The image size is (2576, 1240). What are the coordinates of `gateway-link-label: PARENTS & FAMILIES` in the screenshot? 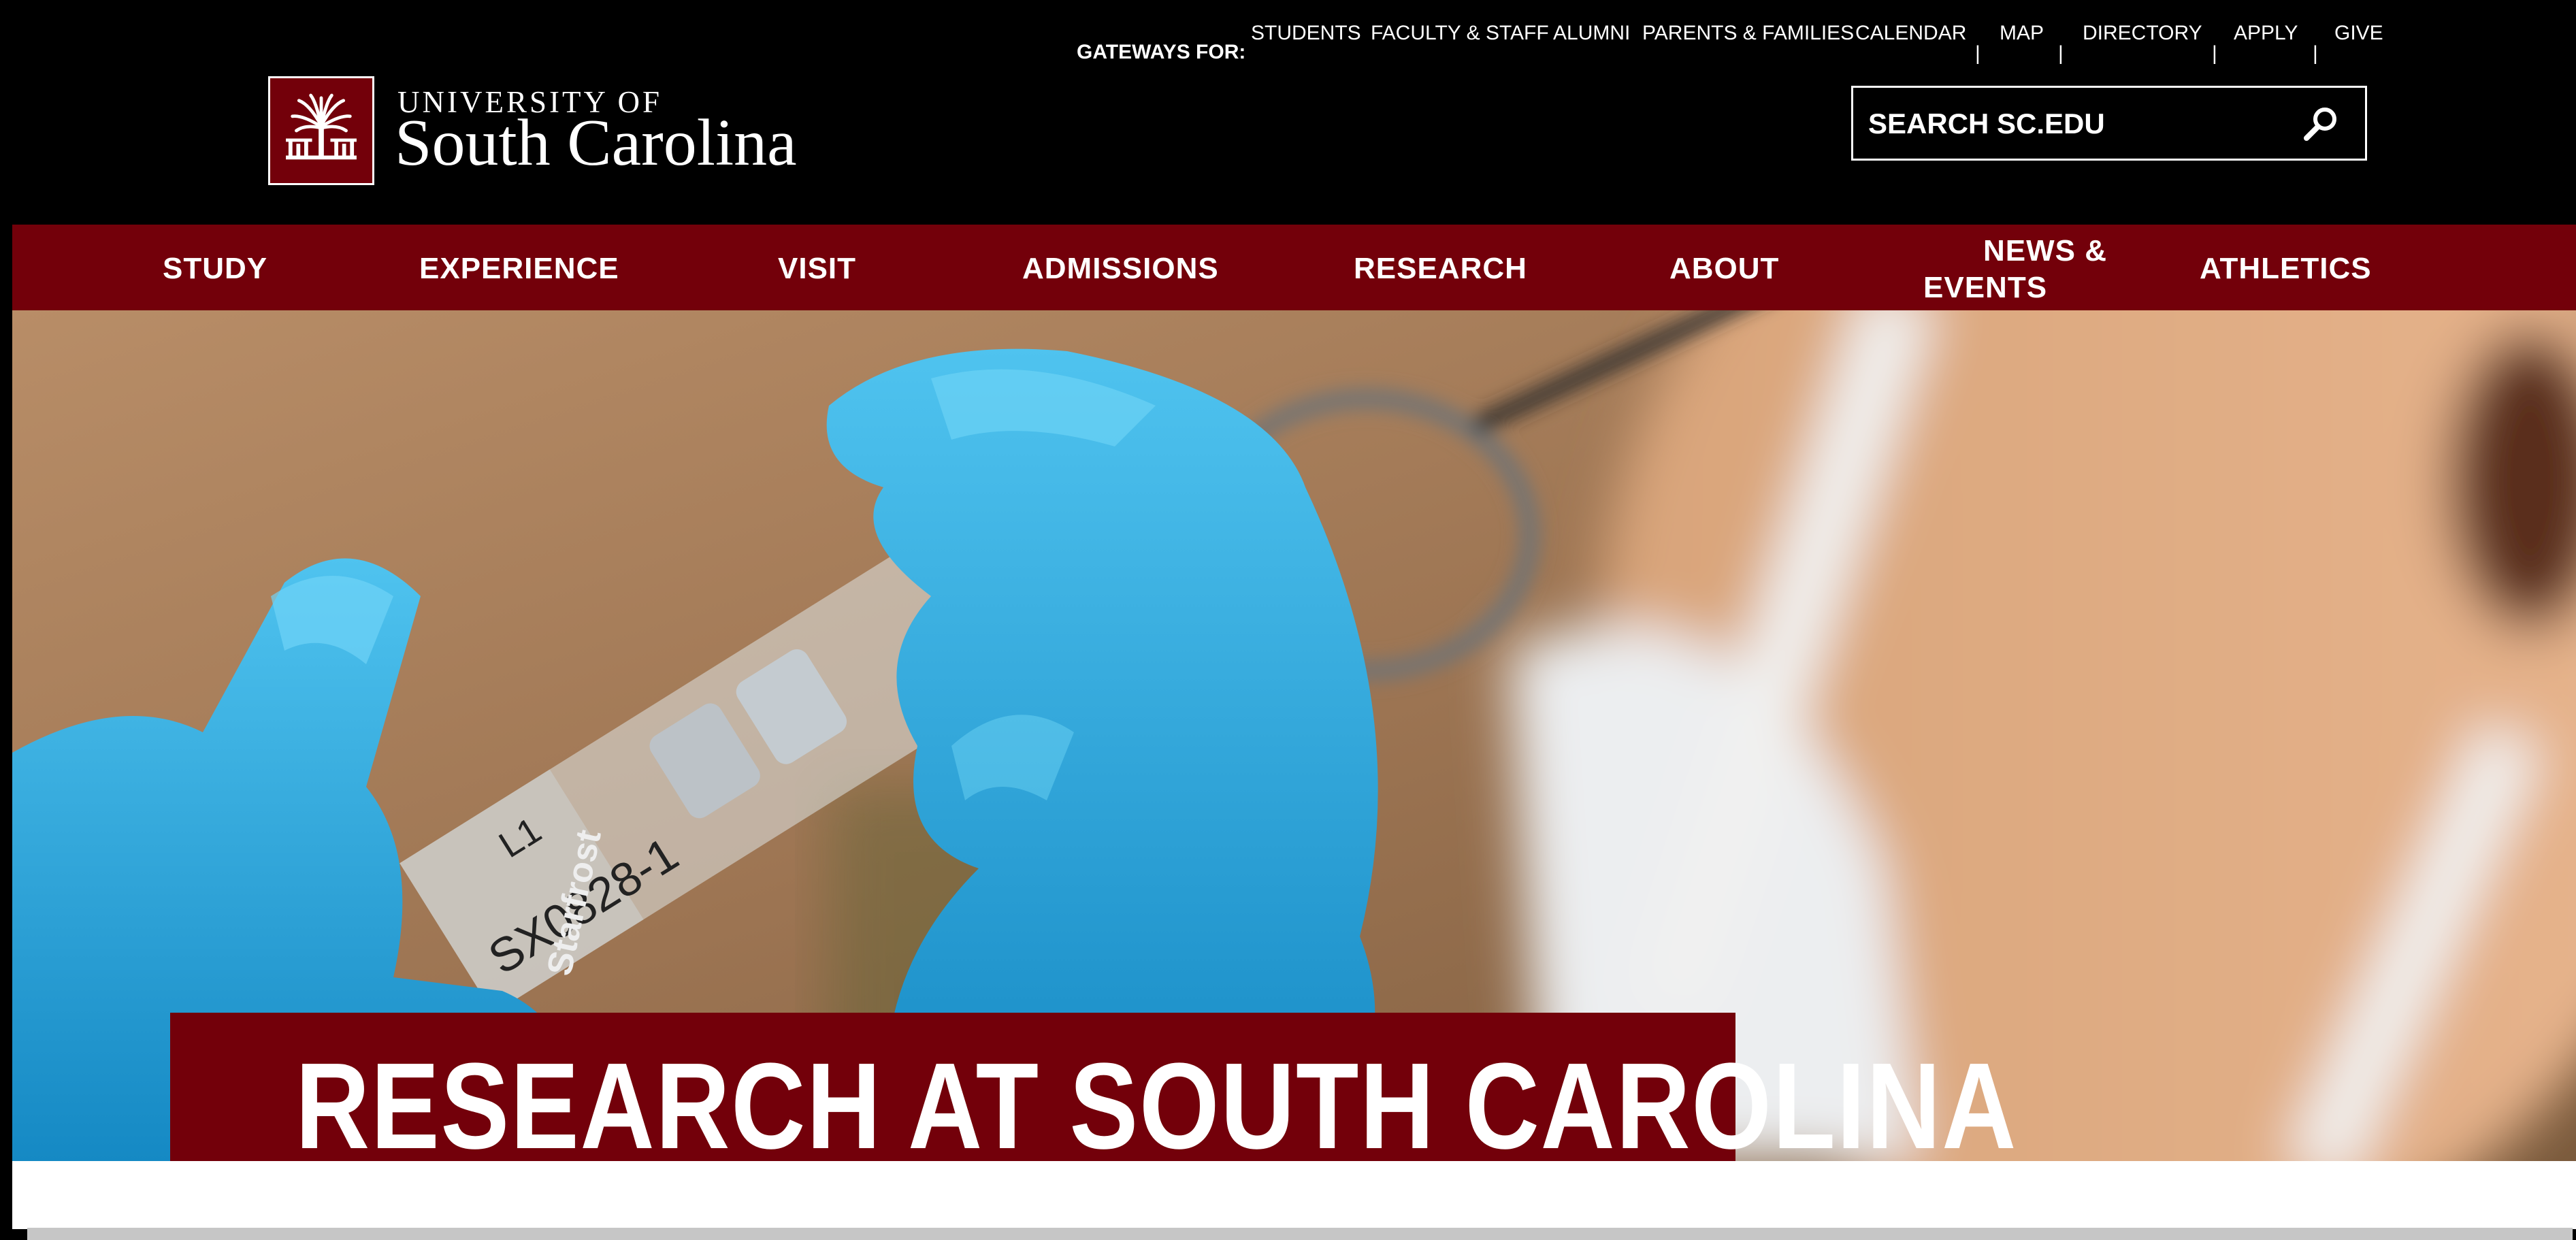 It's located at (1748, 33).